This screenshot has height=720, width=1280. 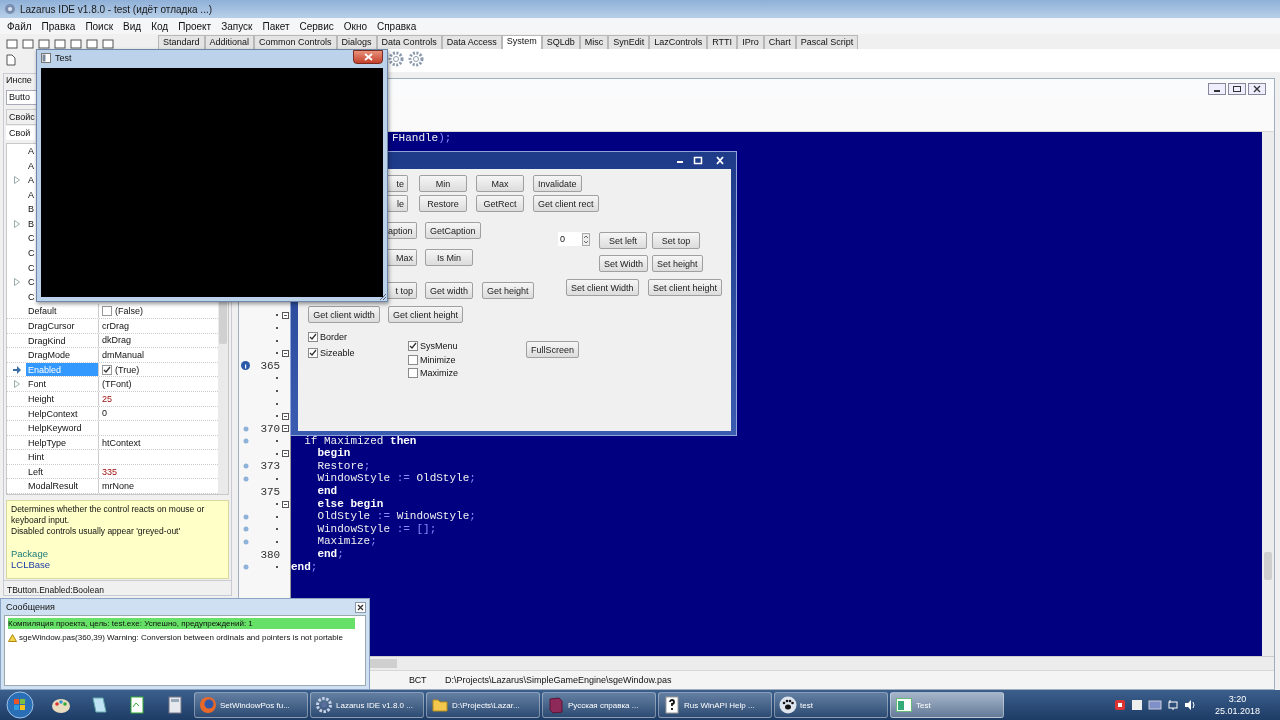 What do you see at coordinates (443, 203) in the screenshot?
I see `form-button: Restore` at bounding box center [443, 203].